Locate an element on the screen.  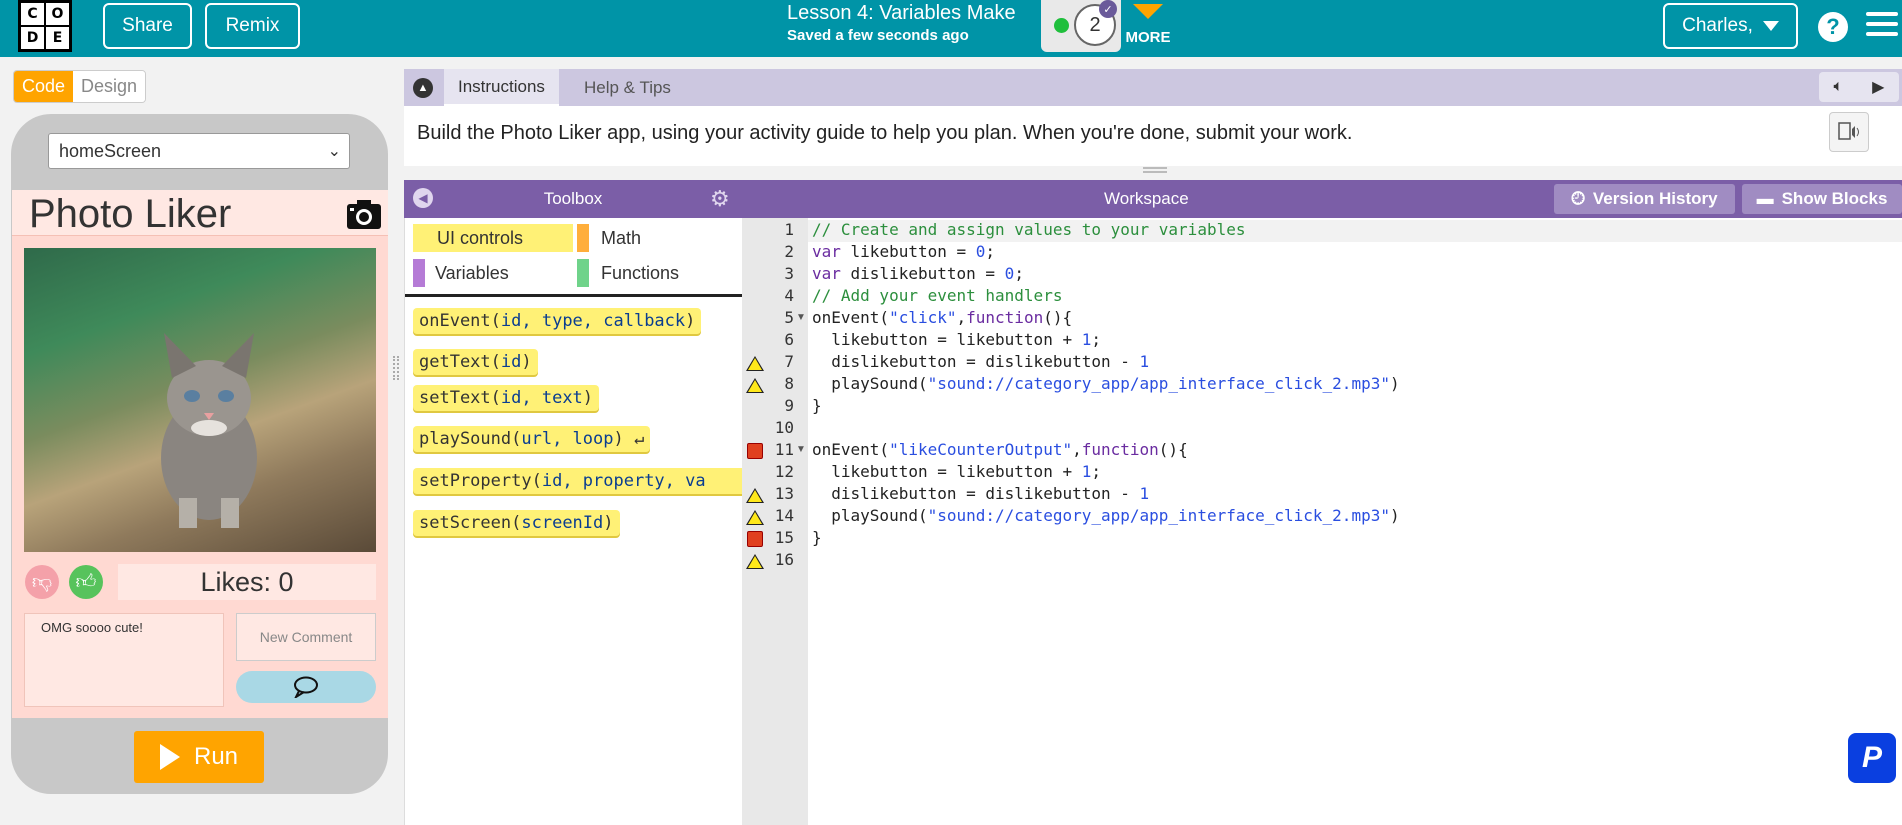
gutter-line: 14 is located at coordinates (775, 517).